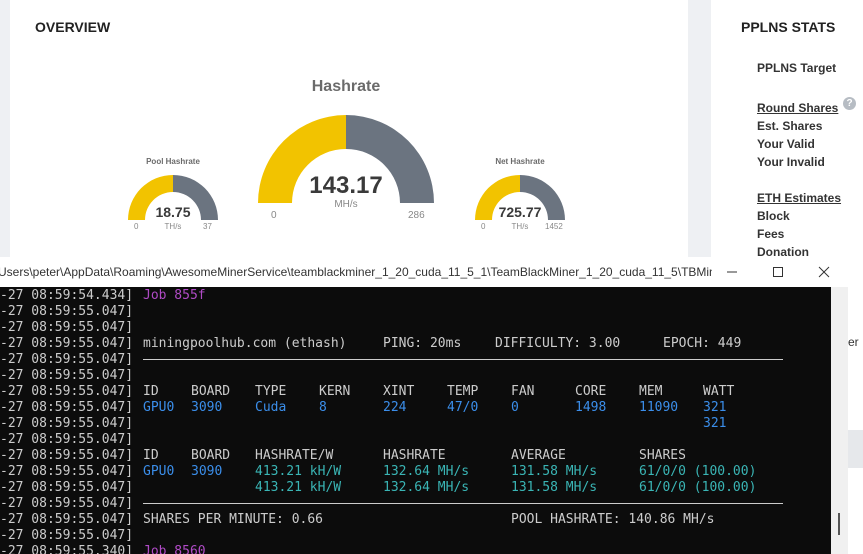 The image size is (863, 554). Describe the element at coordinates (715, 407) in the screenshot. I see `dev-watt: 321` at that location.